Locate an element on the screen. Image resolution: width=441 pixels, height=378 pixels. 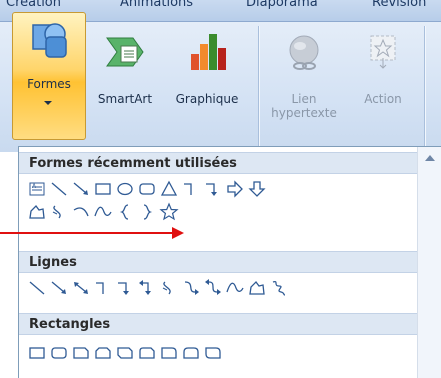
triangle-icon is located at coordinates (169, 189).